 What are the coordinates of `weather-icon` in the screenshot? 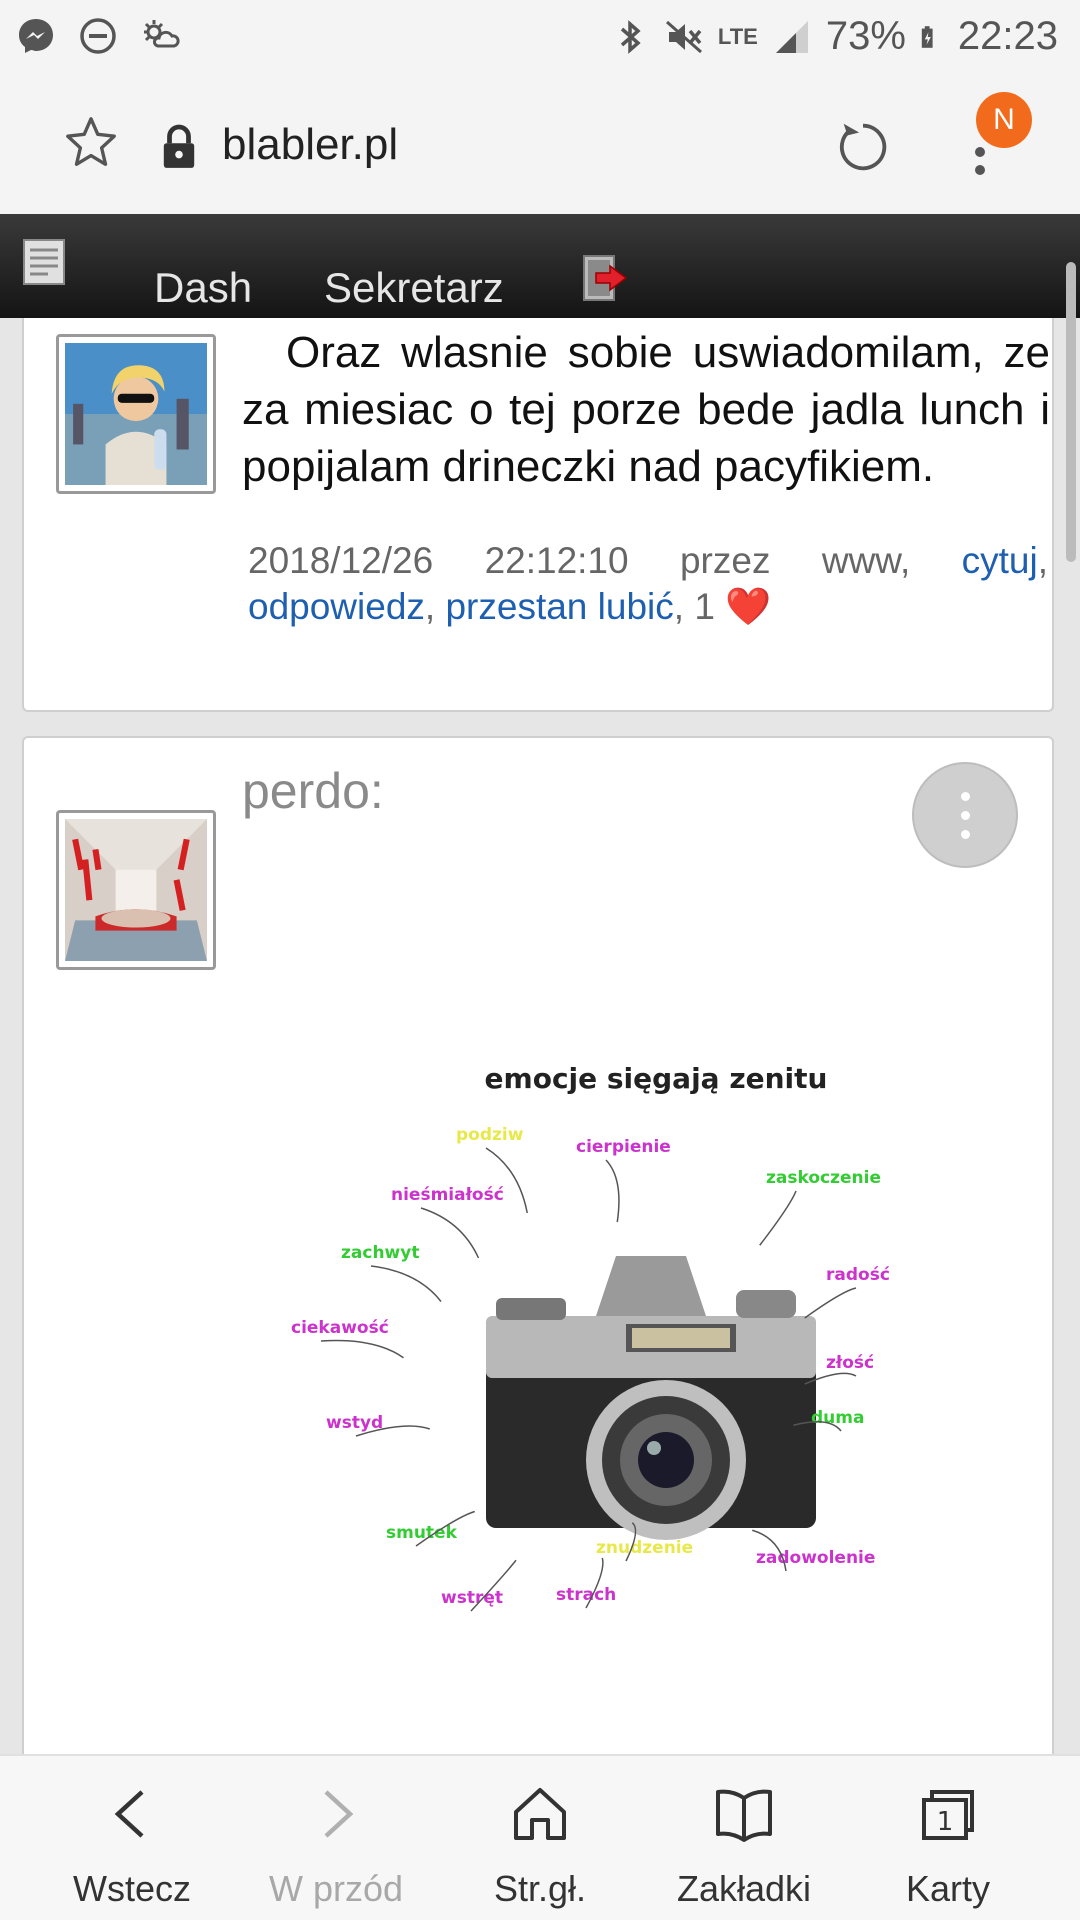 It's located at (162, 34).